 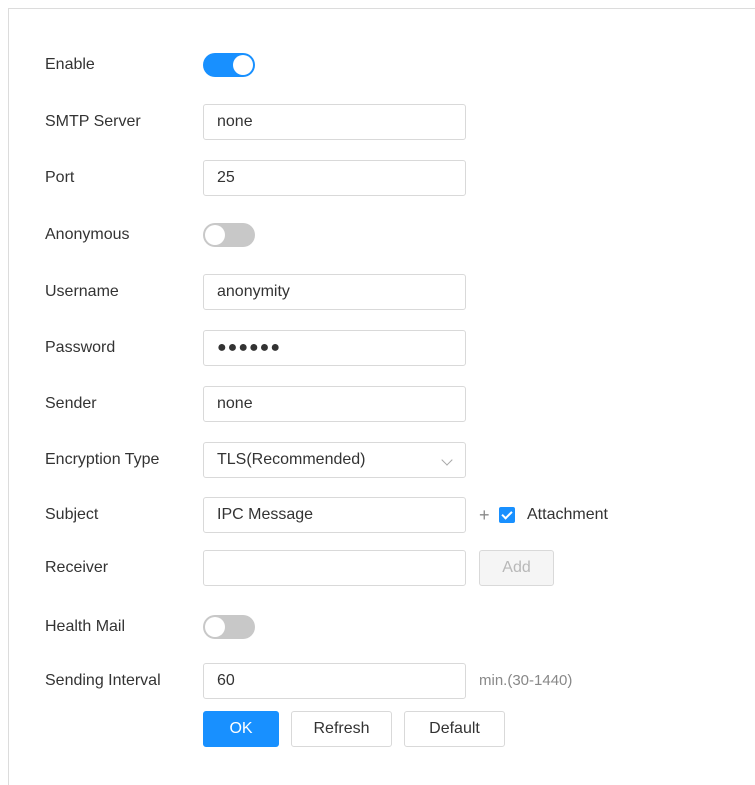 I want to click on username-row: Username anonymity, so click(x=377, y=292).